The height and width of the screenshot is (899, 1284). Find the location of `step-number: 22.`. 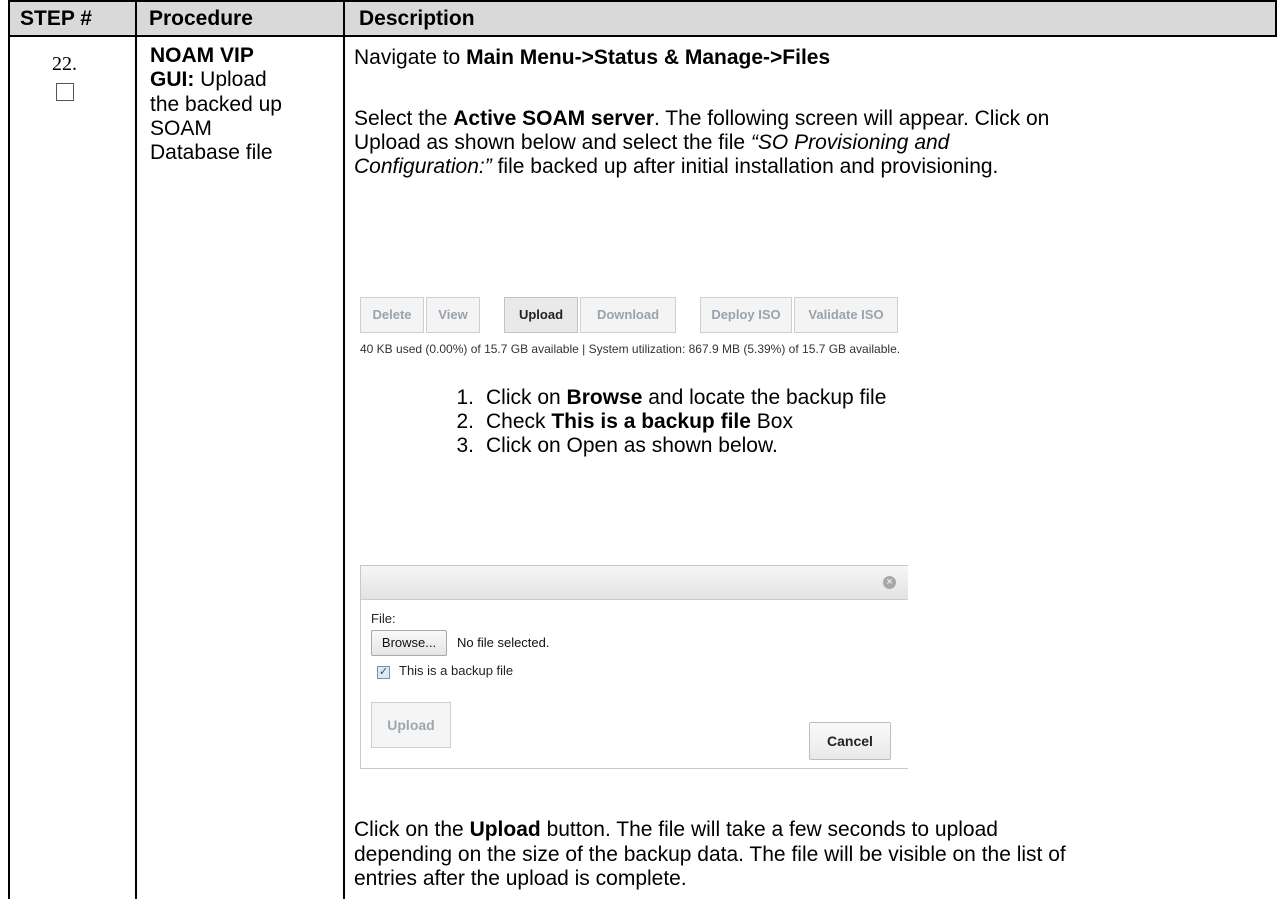

step-number: 22. is located at coordinates (64, 64).